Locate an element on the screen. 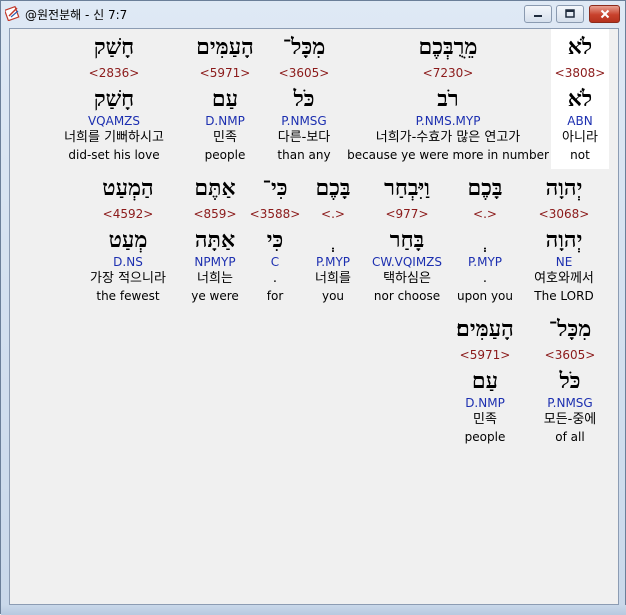 The height and width of the screenshot is (615, 626). word-cell: מִכָּל־ <3605> כֹּל P.NMSG 모든-중에 of all is located at coordinates (570, 380).